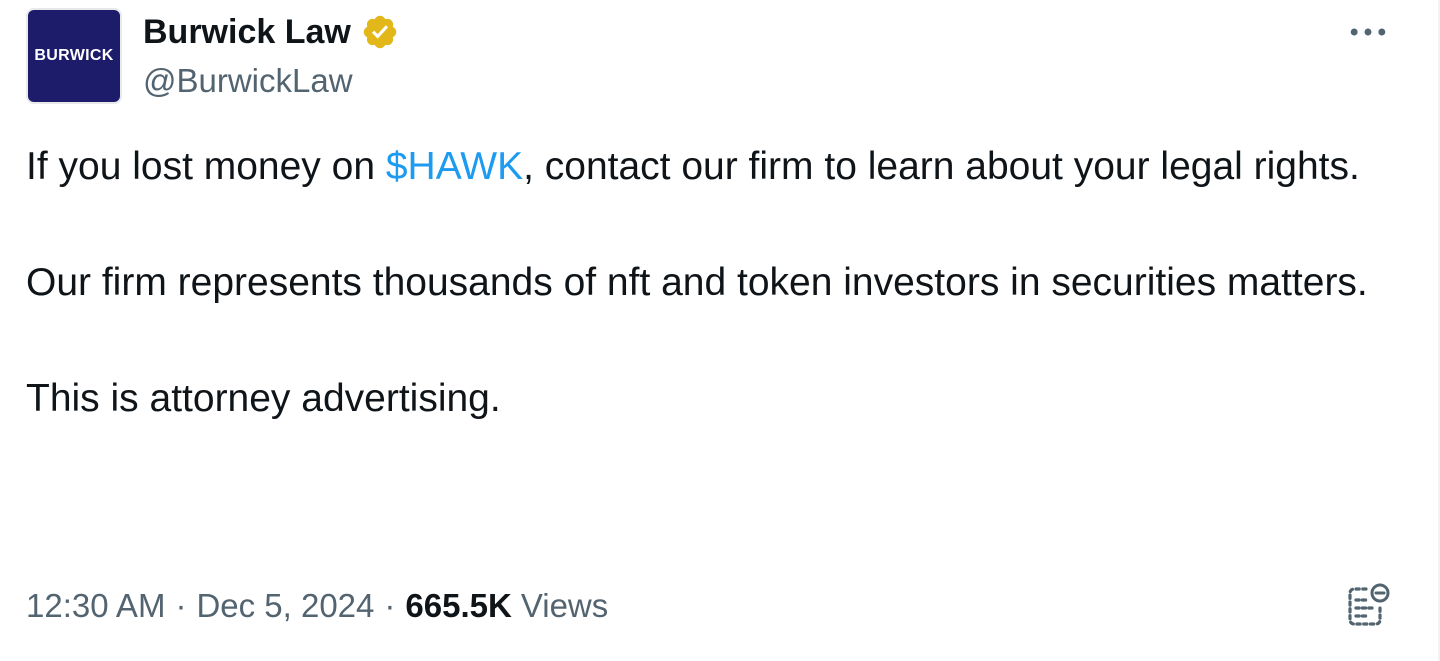  What do you see at coordinates (1368, 32) in the screenshot?
I see `more-horizontal-icon` at bounding box center [1368, 32].